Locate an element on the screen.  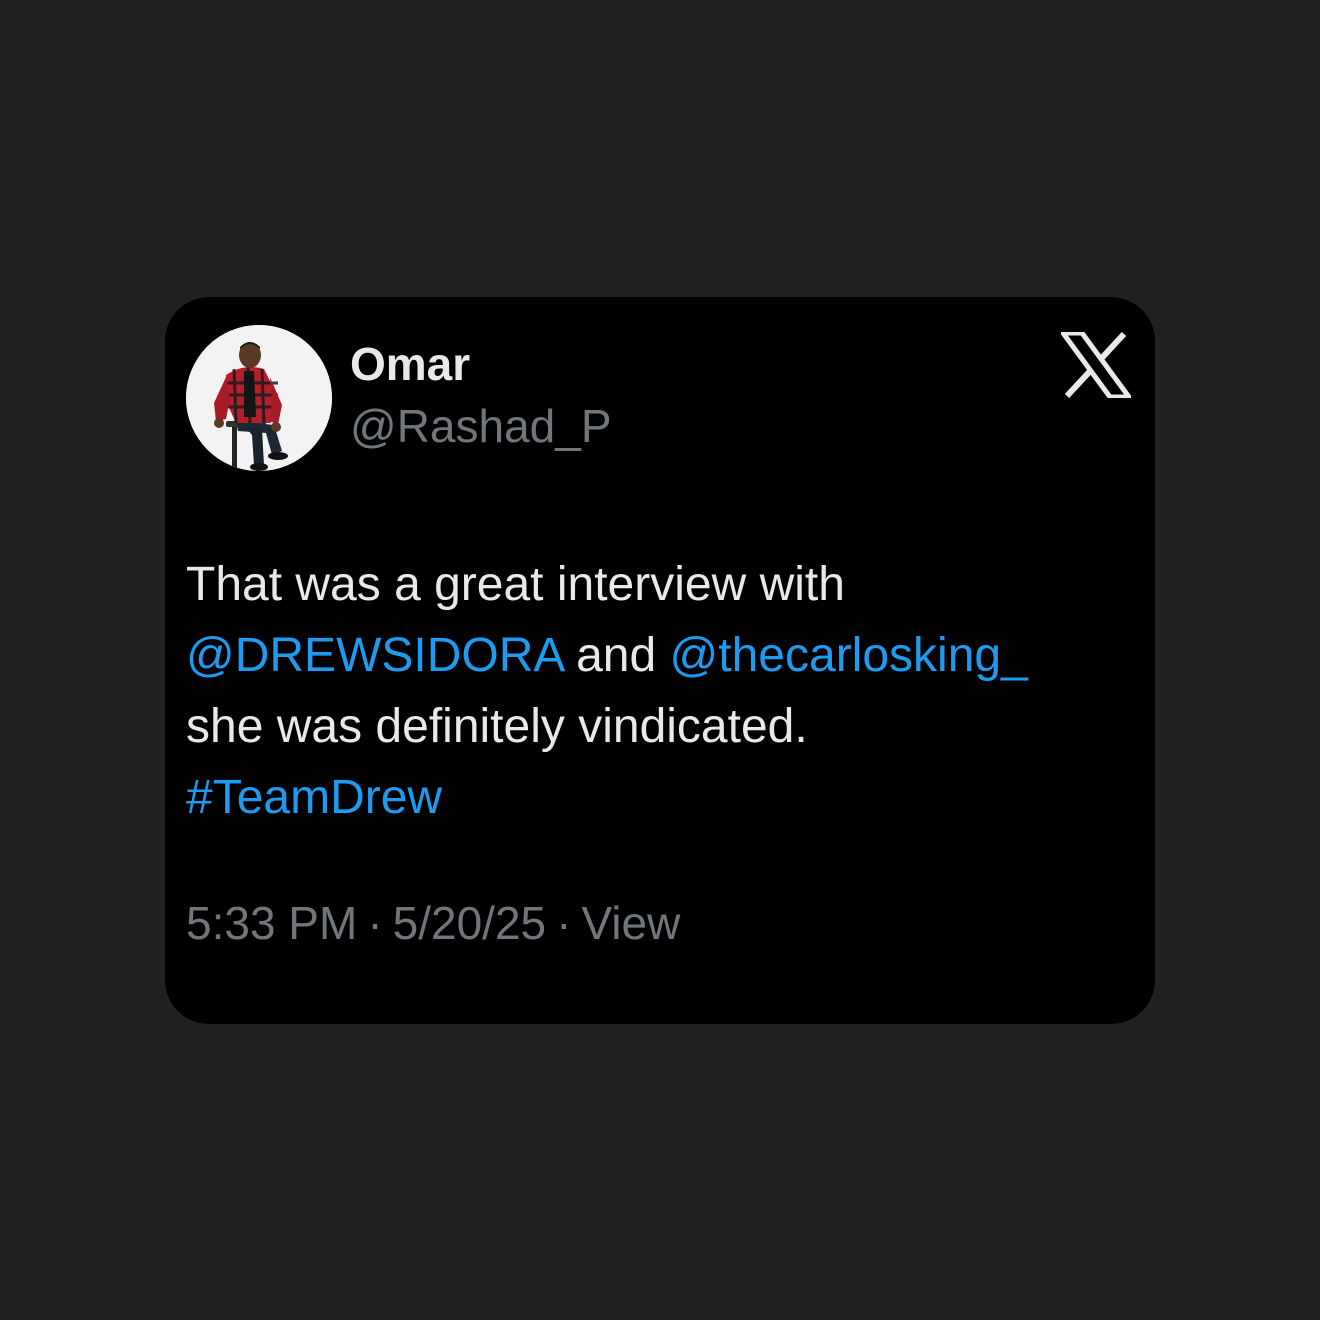
mention-link-drewsidora: @DREWSIDORA is located at coordinates (374, 655).